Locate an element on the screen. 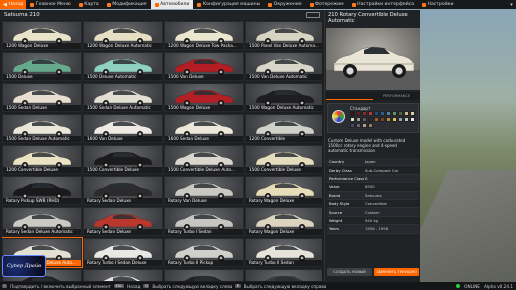 This screenshot has height=290, width=516. spawn-new-button: СОЗДАТЬ НОВЫЙ is located at coordinates (349, 272).